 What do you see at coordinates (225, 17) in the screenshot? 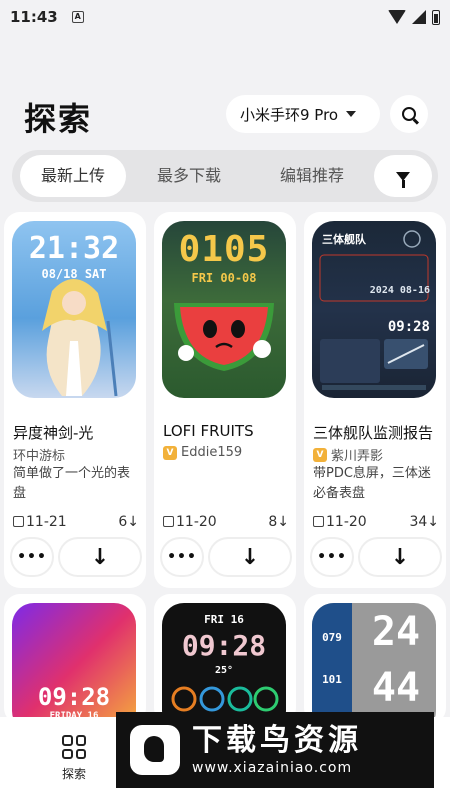
I see `status-bar: 11:43 A` at bounding box center [225, 17].